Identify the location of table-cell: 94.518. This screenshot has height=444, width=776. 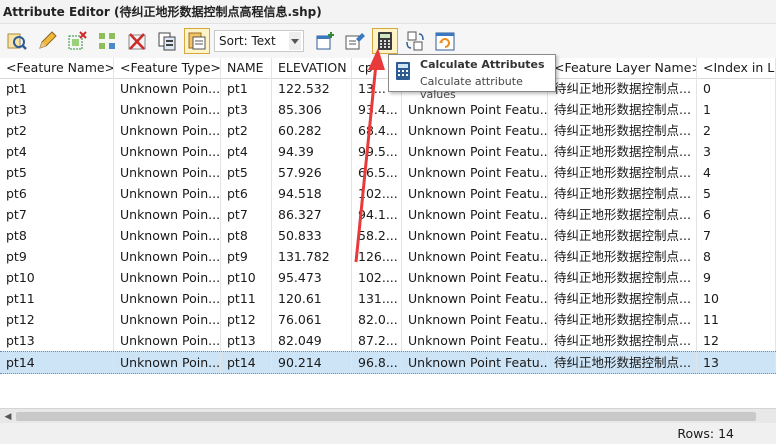
(312, 193).